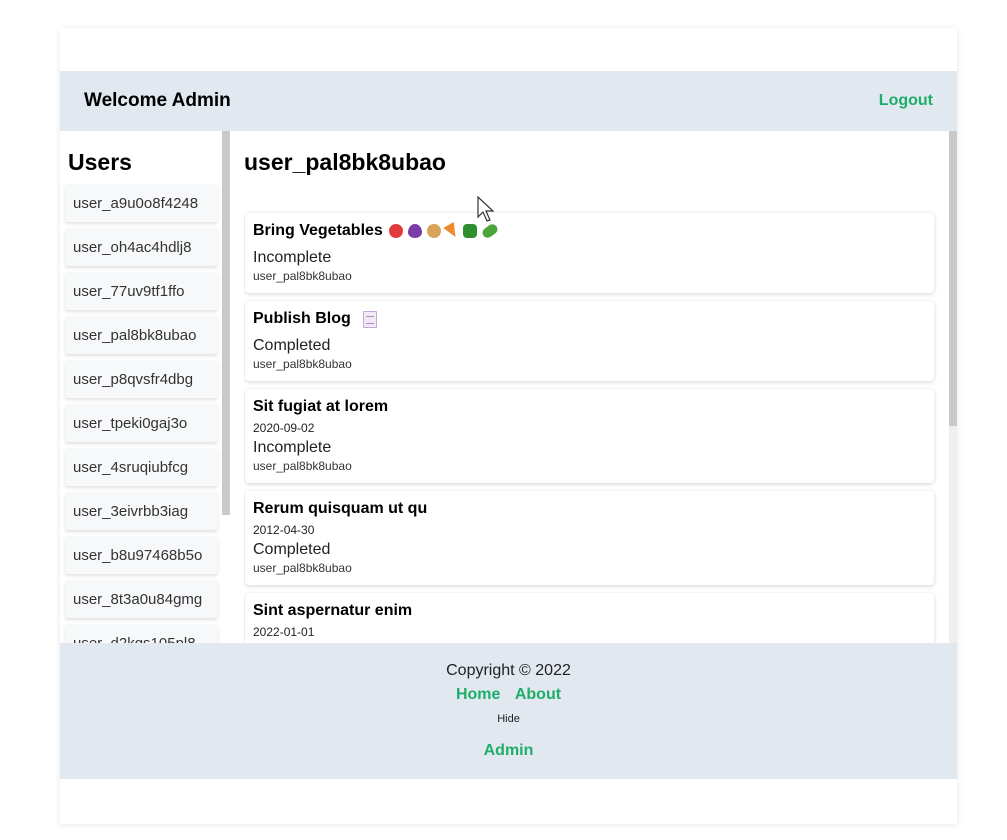  I want to click on task-card: Publish Blog Completed user_pal8bk8ubao, so click(589, 341).